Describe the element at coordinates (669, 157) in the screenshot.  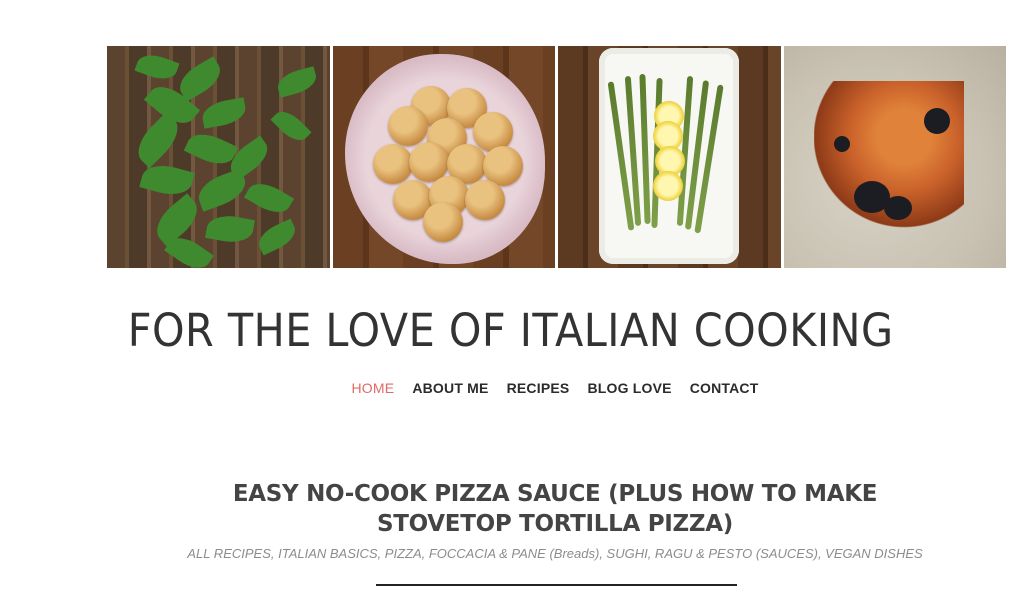
I see `asparagus-image` at that location.